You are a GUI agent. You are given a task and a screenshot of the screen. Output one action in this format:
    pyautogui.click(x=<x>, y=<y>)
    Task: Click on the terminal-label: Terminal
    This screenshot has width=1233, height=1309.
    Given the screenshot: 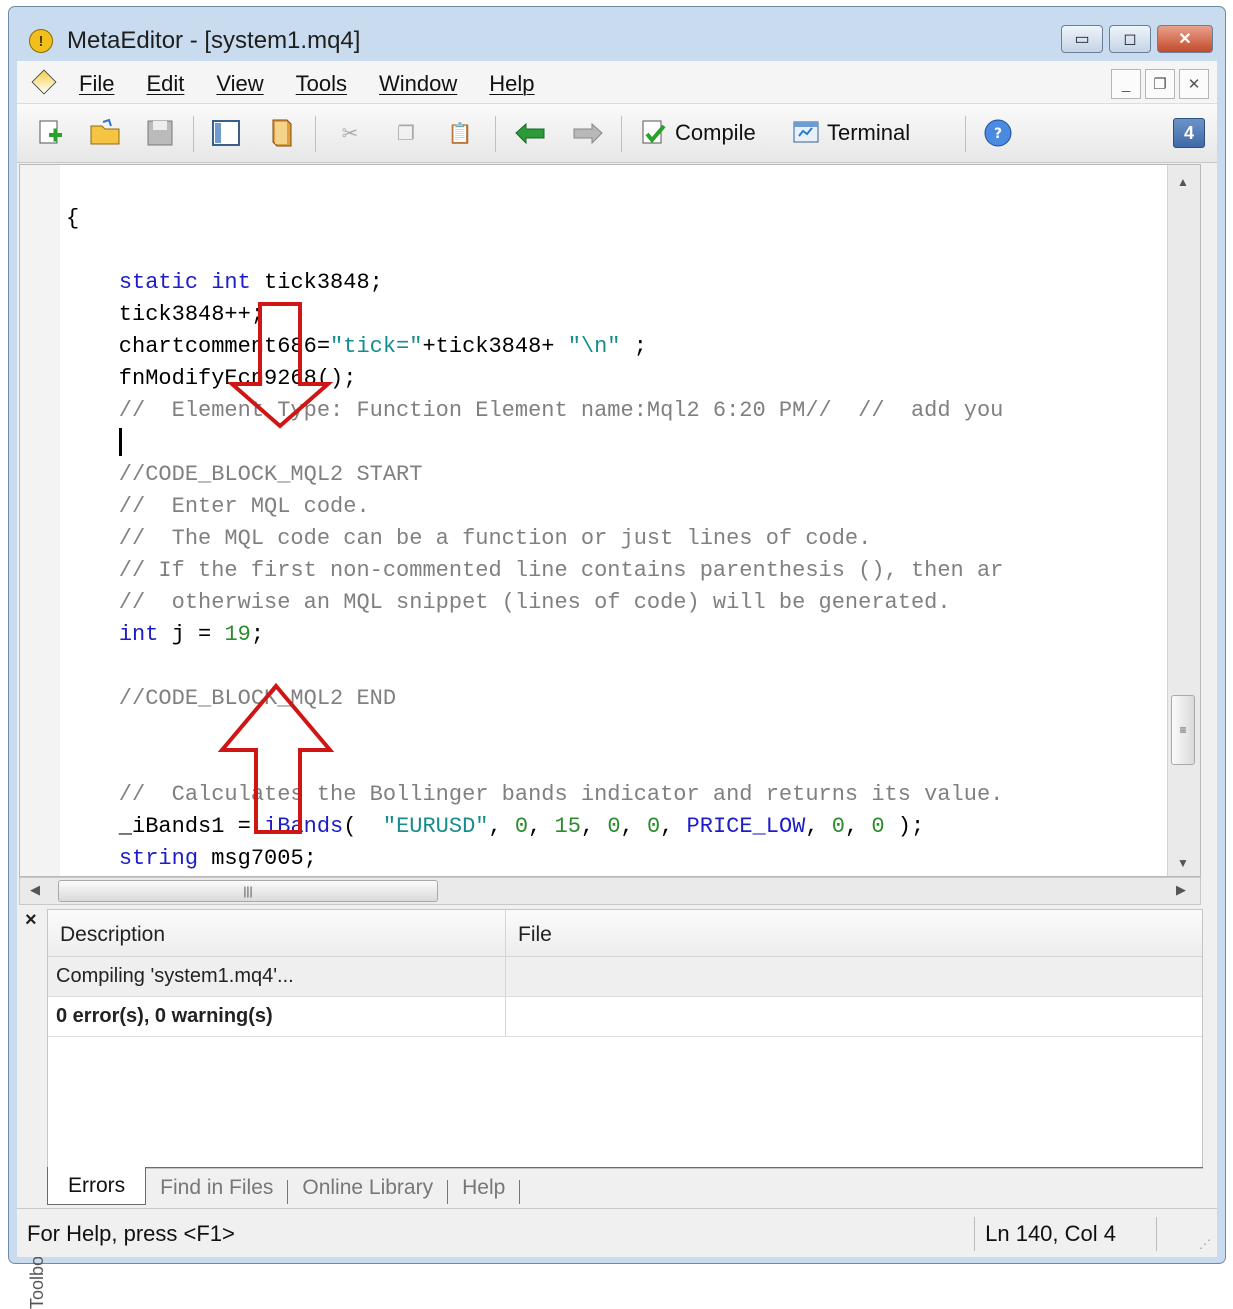 What is the action you would take?
    pyautogui.click(x=869, y=132)
    